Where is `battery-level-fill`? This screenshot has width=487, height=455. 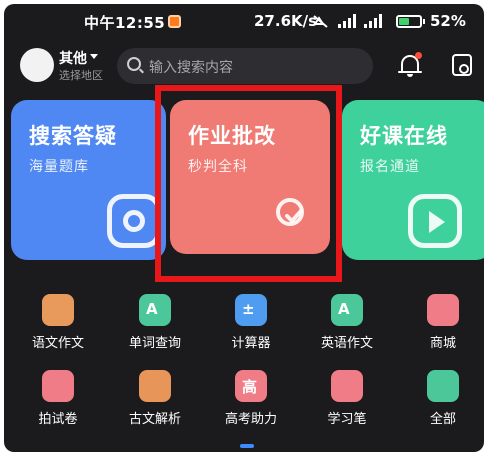
battery-level-fill is located at coordinates (404, 21).